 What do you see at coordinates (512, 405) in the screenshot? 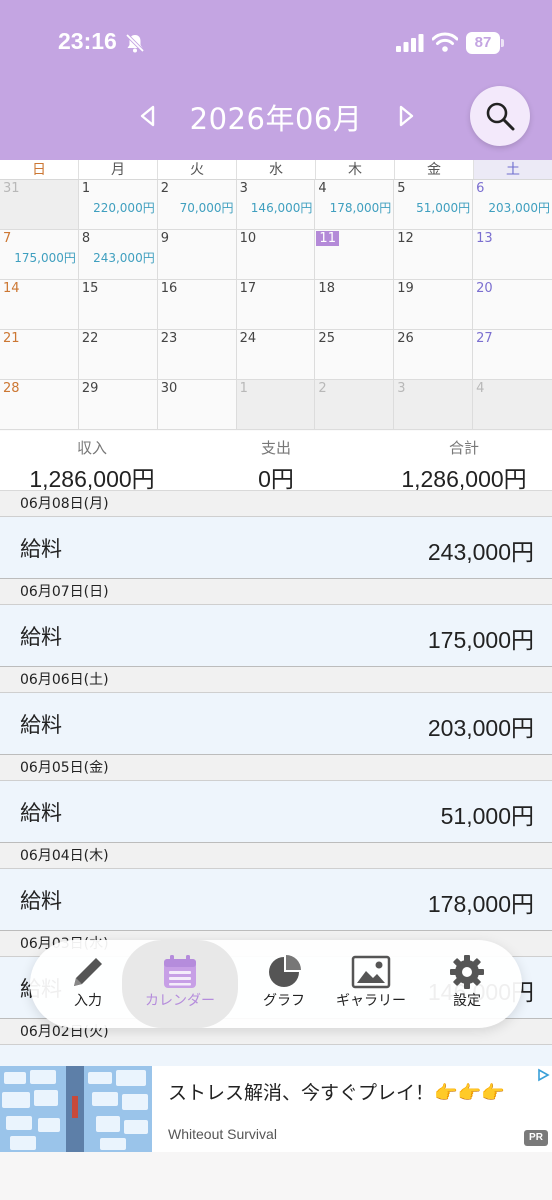
I see `calendar-day-cell: 4` at bounding box center [512, 405].